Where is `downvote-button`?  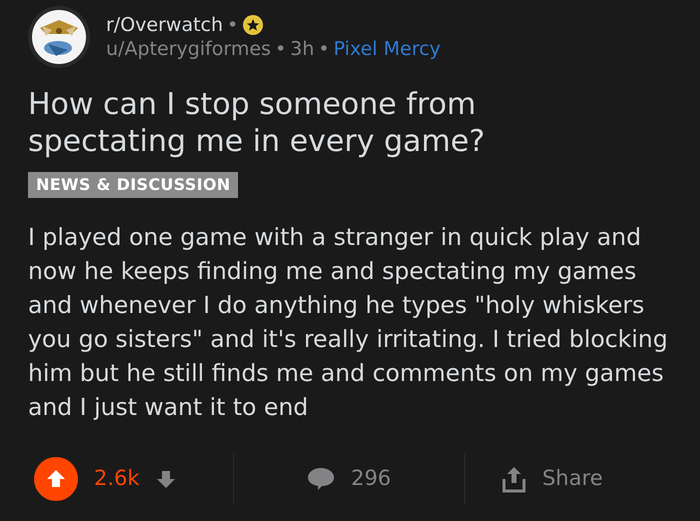 downvote-button is located at coordinates (166, 479).